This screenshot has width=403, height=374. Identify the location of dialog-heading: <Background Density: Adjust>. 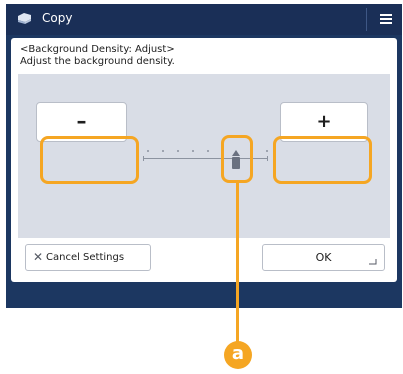
(97, 49).